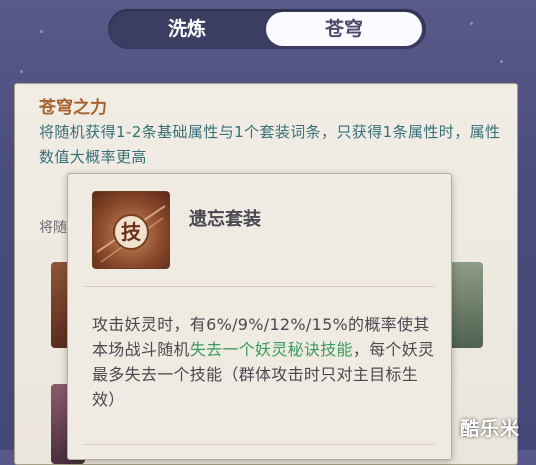  What do you see at coordinates (271, 349) in the screenshot?
I see `effect-highlight: 失去一个妖灵秘诀技能` at bounding box center [271, 349].